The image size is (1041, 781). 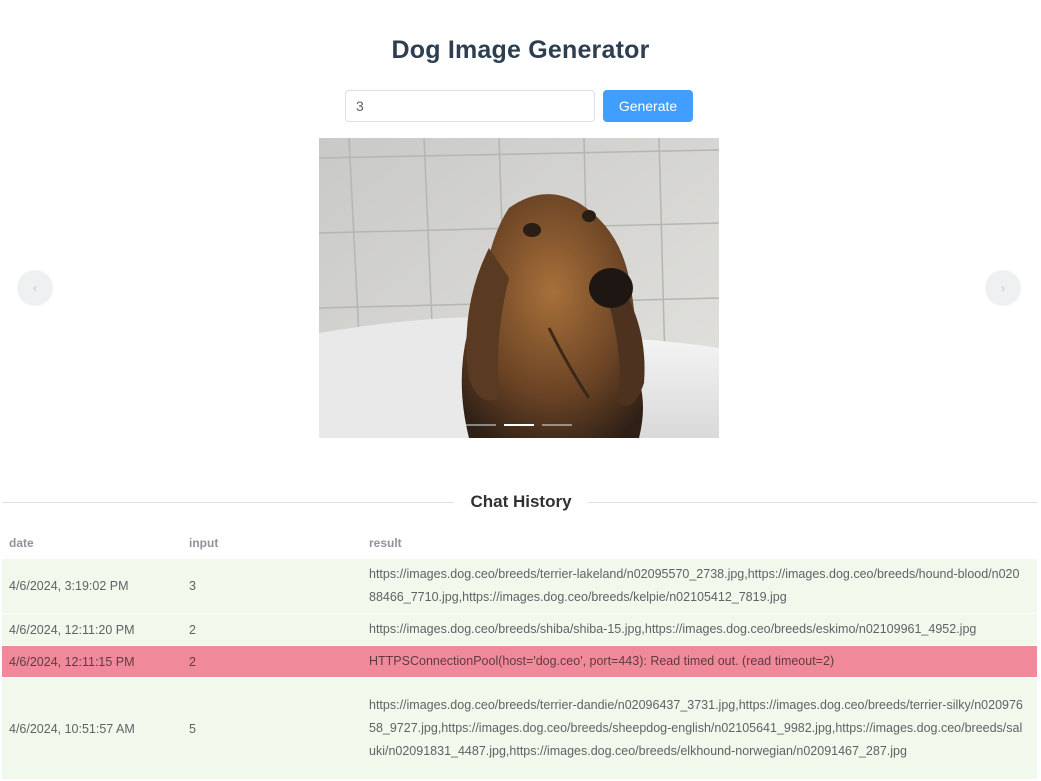 I want to click on row-input: 5, so click(x=192, y=728).